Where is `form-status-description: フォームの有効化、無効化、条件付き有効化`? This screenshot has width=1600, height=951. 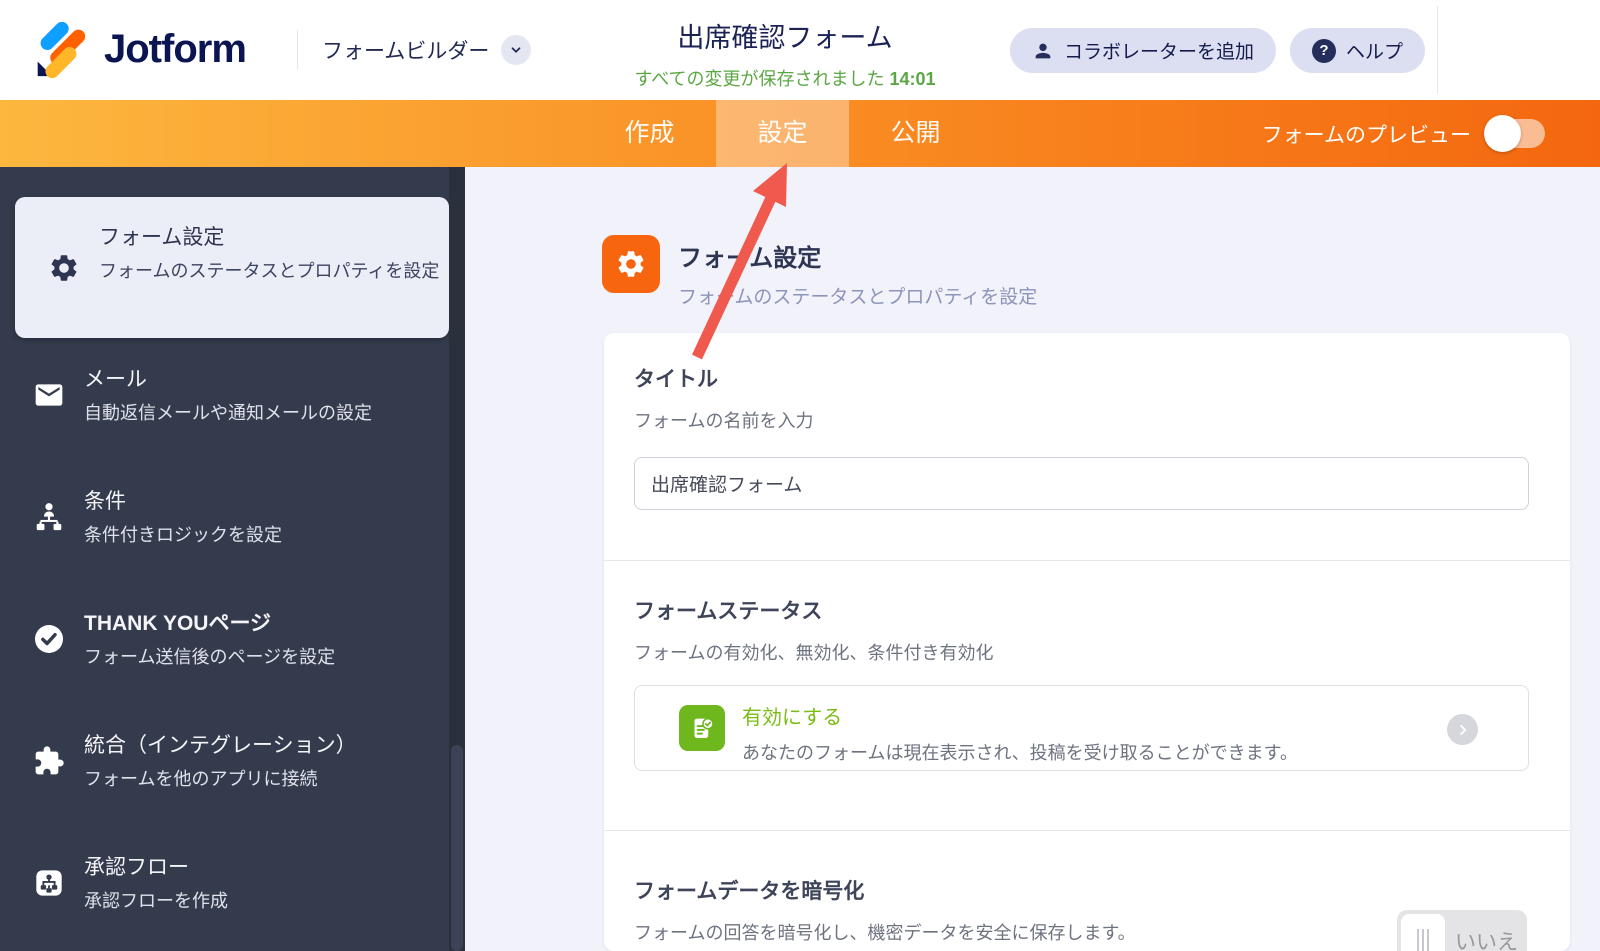
form-status-description: フォームの有効化、無効化、条件付き有効化 is located at coordinates (814, 653).